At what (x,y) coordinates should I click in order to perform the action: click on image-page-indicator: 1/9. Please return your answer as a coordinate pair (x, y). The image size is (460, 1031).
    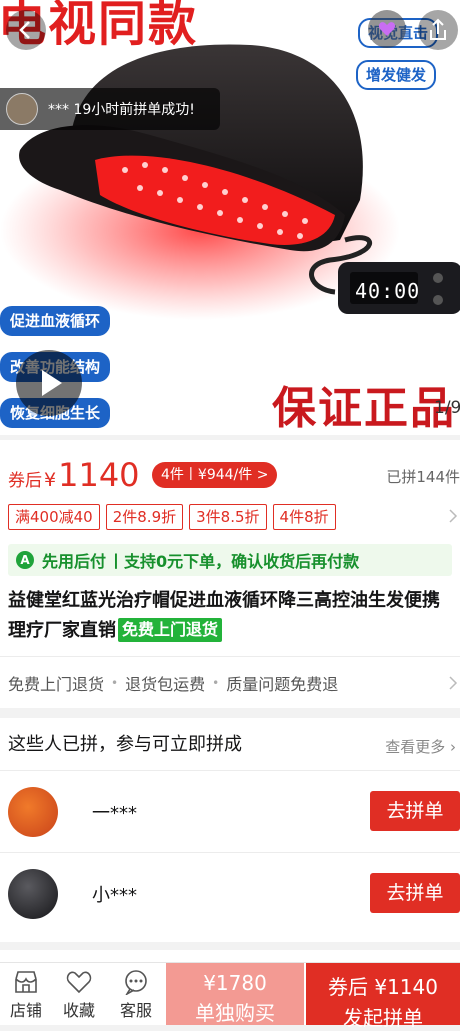
    Looking at the image, I should click on (447, 408).